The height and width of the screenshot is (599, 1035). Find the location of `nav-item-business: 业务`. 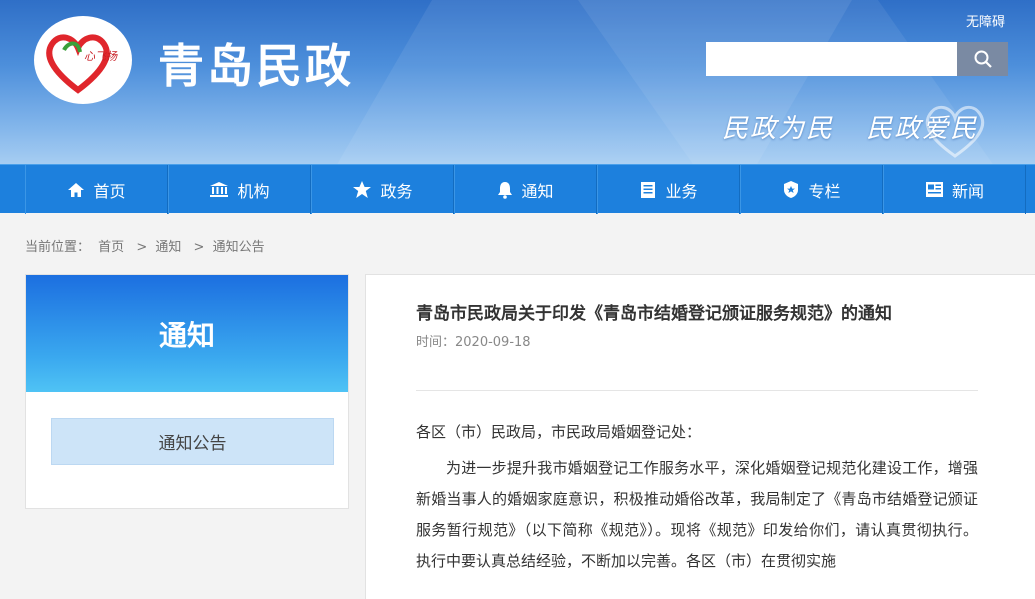

nav-item-business: 业务 is located at coordinates (668, 189).